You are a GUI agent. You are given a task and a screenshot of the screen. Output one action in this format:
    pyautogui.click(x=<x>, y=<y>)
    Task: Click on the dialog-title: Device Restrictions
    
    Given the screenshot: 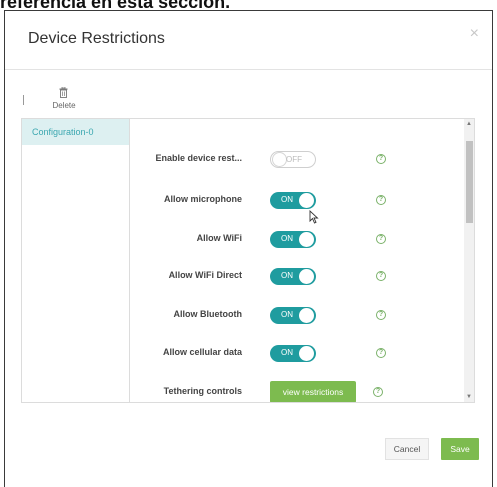 What is the action you would take?
    pyautogui.click(x=96, y=38)
    